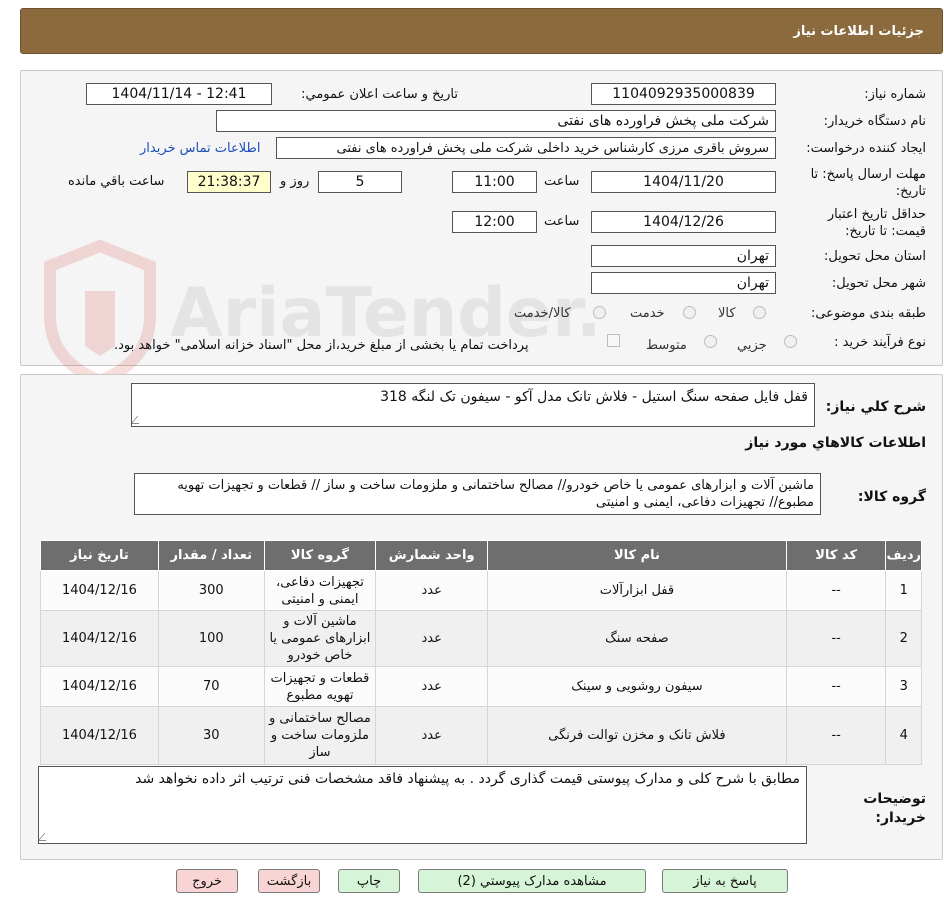 Image resolution: width=944 pixels, height=914 pixels. I want to click on cell-qty: 70, so click(211, 686).